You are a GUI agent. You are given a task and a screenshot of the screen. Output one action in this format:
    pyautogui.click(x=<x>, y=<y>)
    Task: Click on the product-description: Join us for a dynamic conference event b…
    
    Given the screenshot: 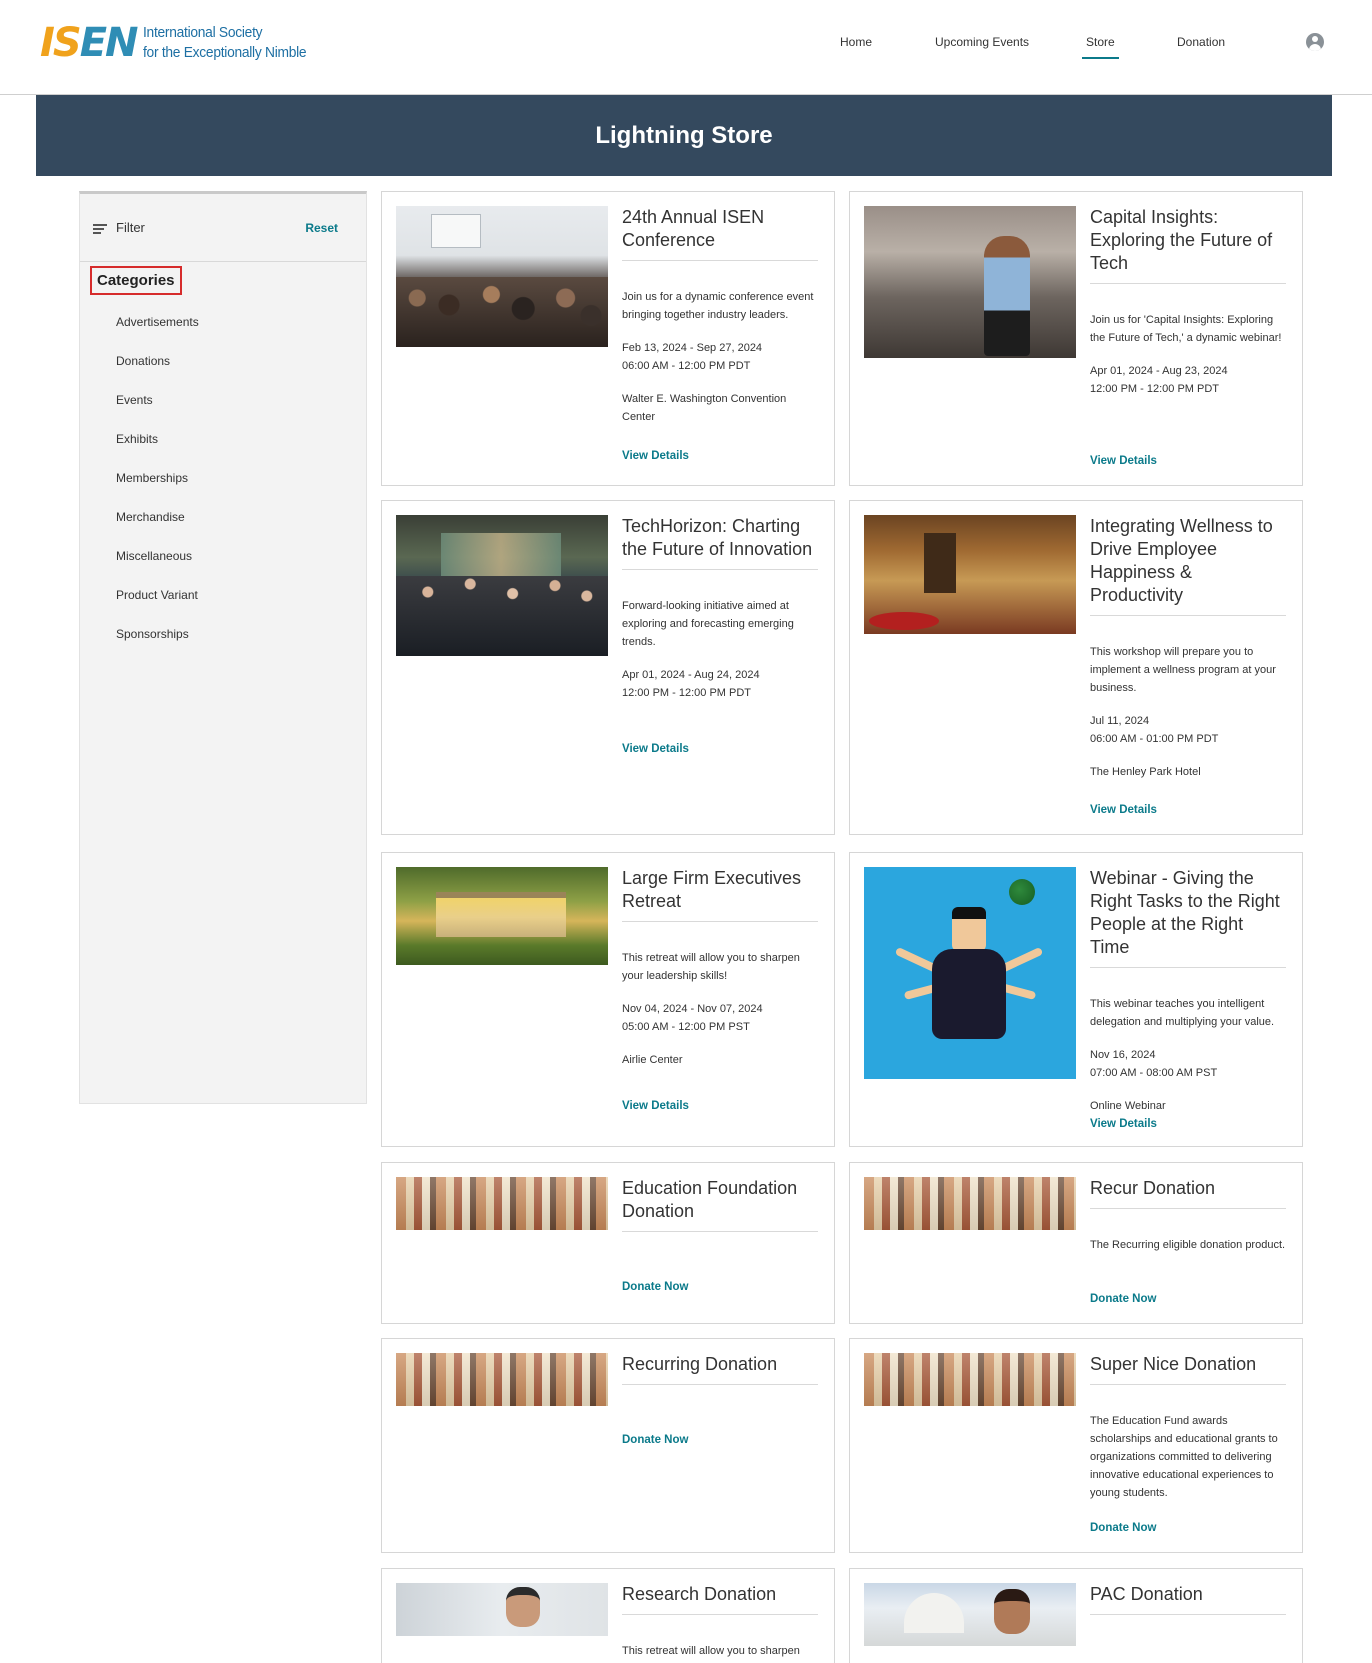 What is the action you would take?
    pyautogui.click(x=718, y=306)
    